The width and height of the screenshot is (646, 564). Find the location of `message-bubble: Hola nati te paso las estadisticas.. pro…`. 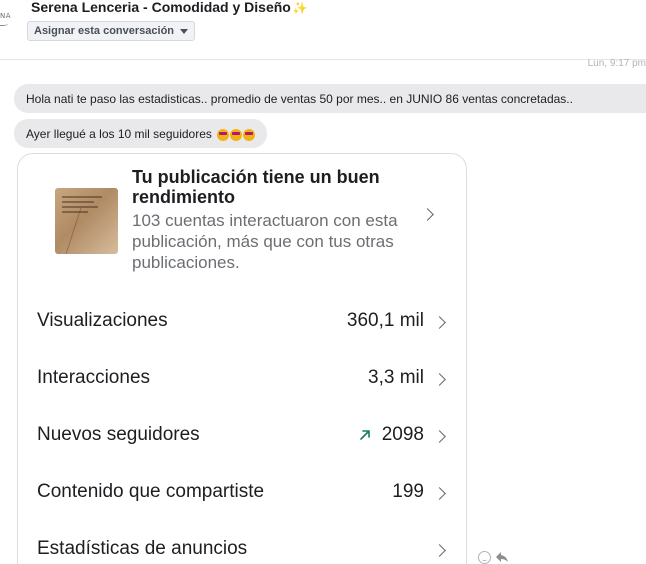

message-bubble: Hola nati te paso las estadisticas.. pro… is located at coordinates (330, 98).